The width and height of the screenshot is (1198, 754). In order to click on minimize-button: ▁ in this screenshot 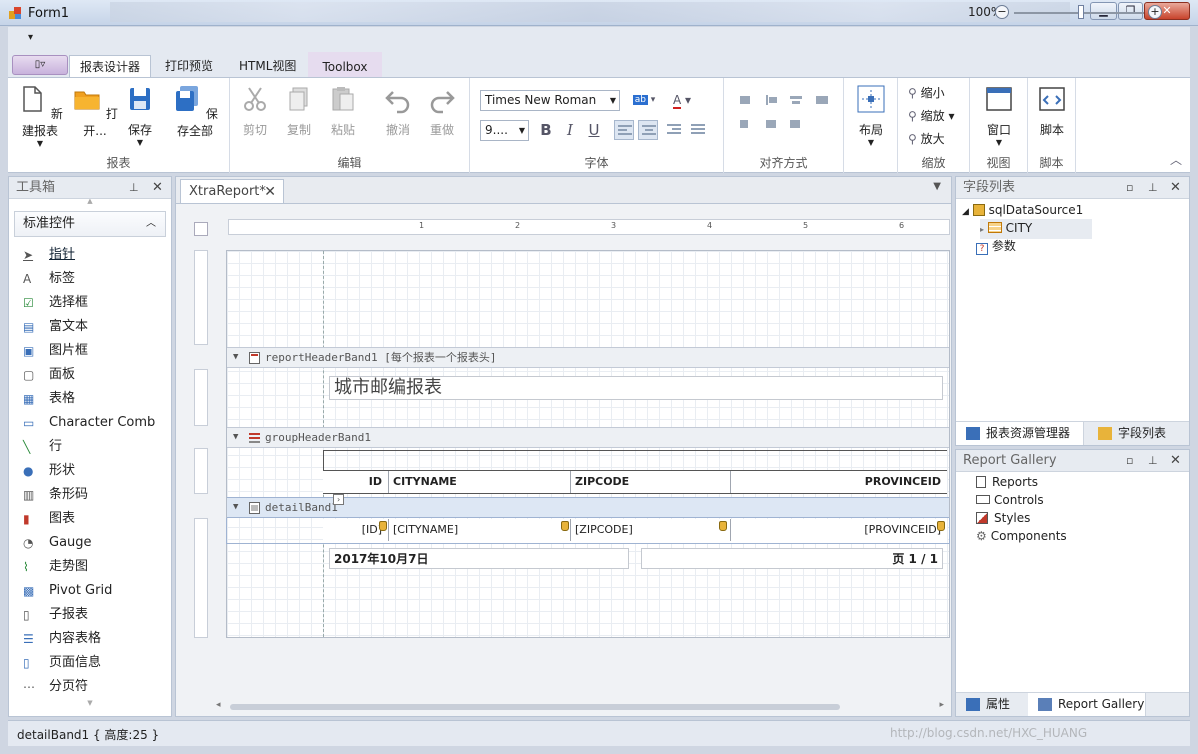, I will do `click(1103, 11)`.